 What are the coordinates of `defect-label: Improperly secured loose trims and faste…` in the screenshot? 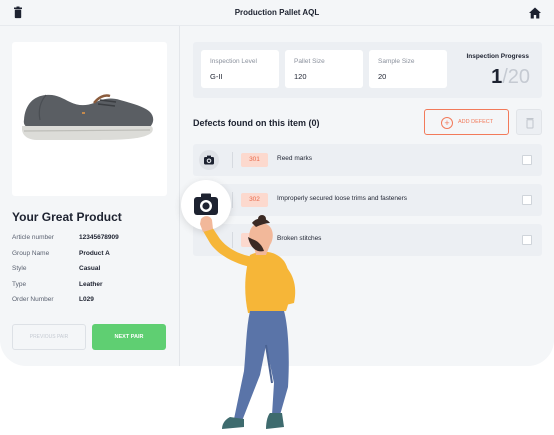 It's located at (342, 198).